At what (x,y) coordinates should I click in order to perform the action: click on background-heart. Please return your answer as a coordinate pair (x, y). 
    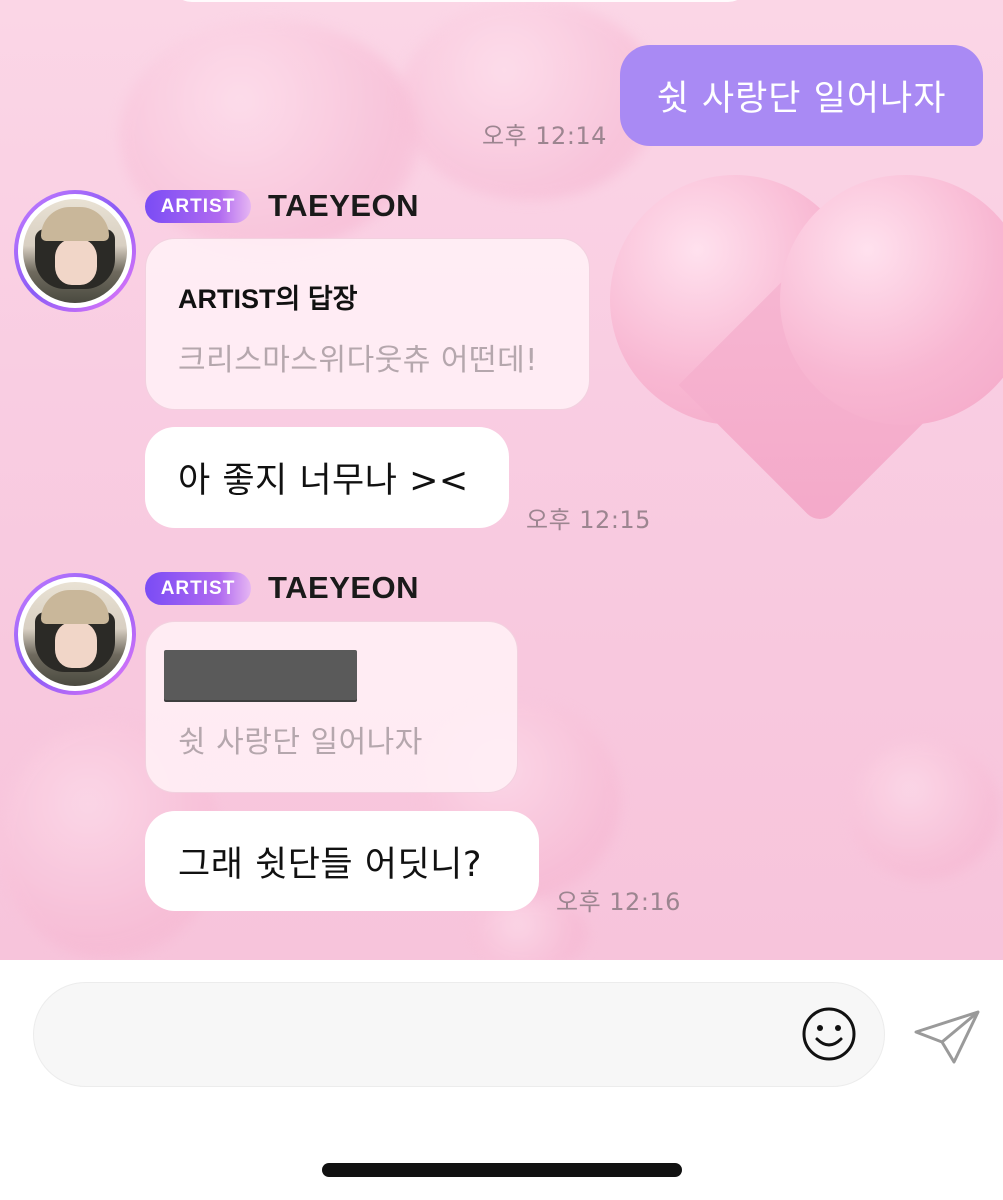
    Looking at the image, I should click on (925, 810).